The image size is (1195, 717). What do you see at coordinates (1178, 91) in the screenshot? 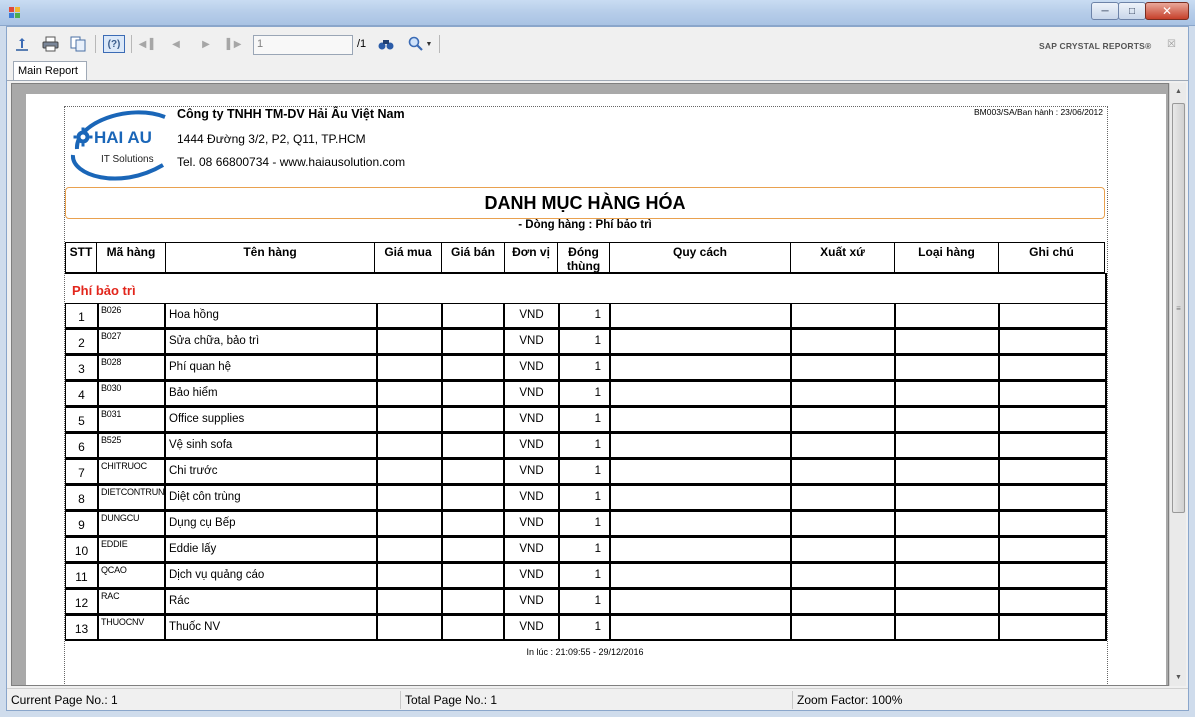
I see `scroll-up-icon: ▲` at bounding box center [1178, 91].